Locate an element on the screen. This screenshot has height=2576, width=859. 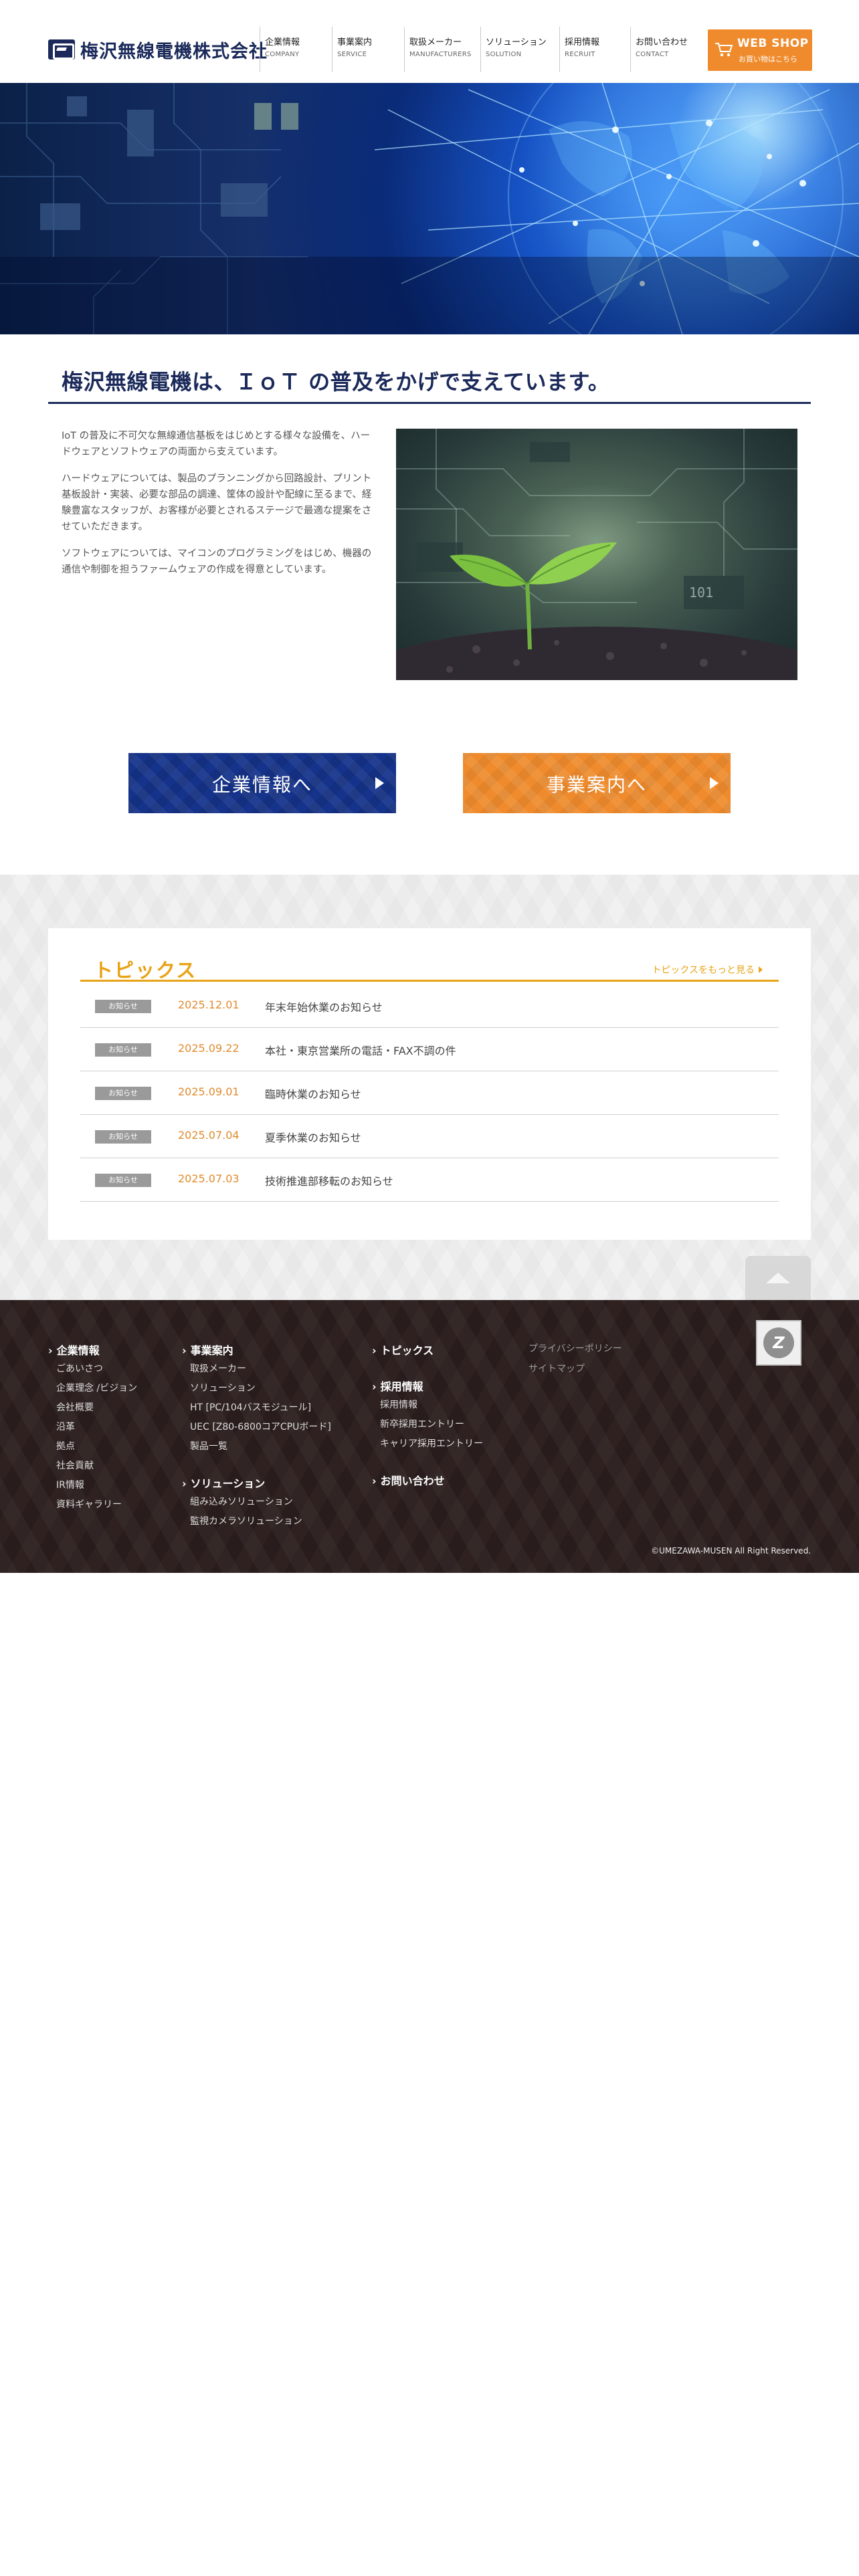
page-top-button is located at coordinates (778, 1278).